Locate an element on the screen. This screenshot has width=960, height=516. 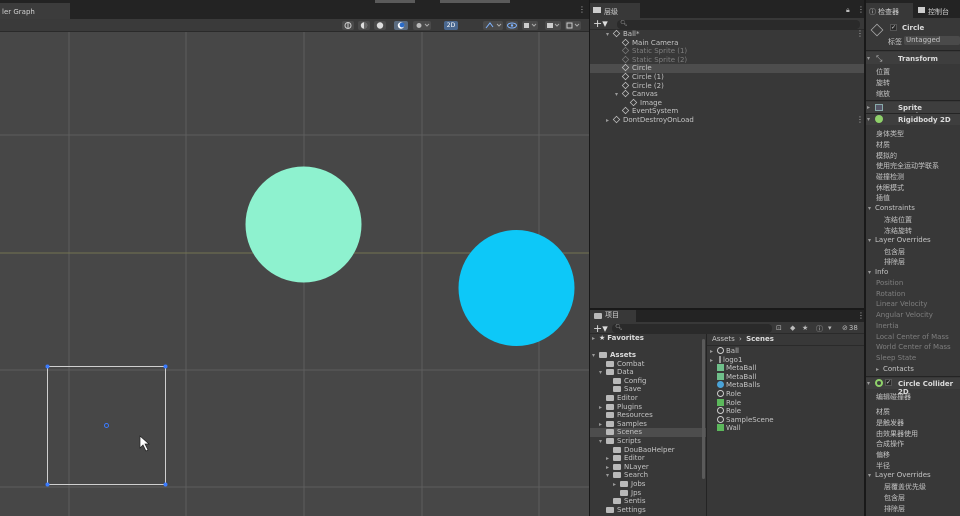
info-foldout: ▾ Info is located at coordinates (878, 272).